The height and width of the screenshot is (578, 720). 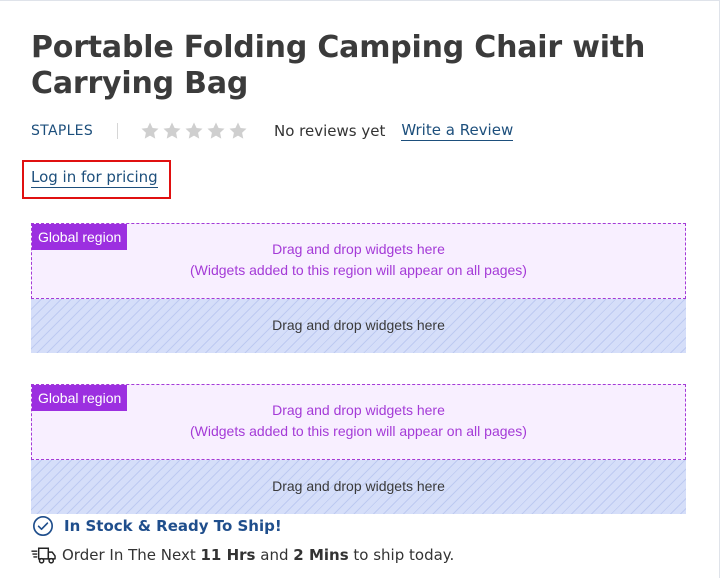 I want to click on shipping-suffix: to ship today., so click(x=404, y=555).